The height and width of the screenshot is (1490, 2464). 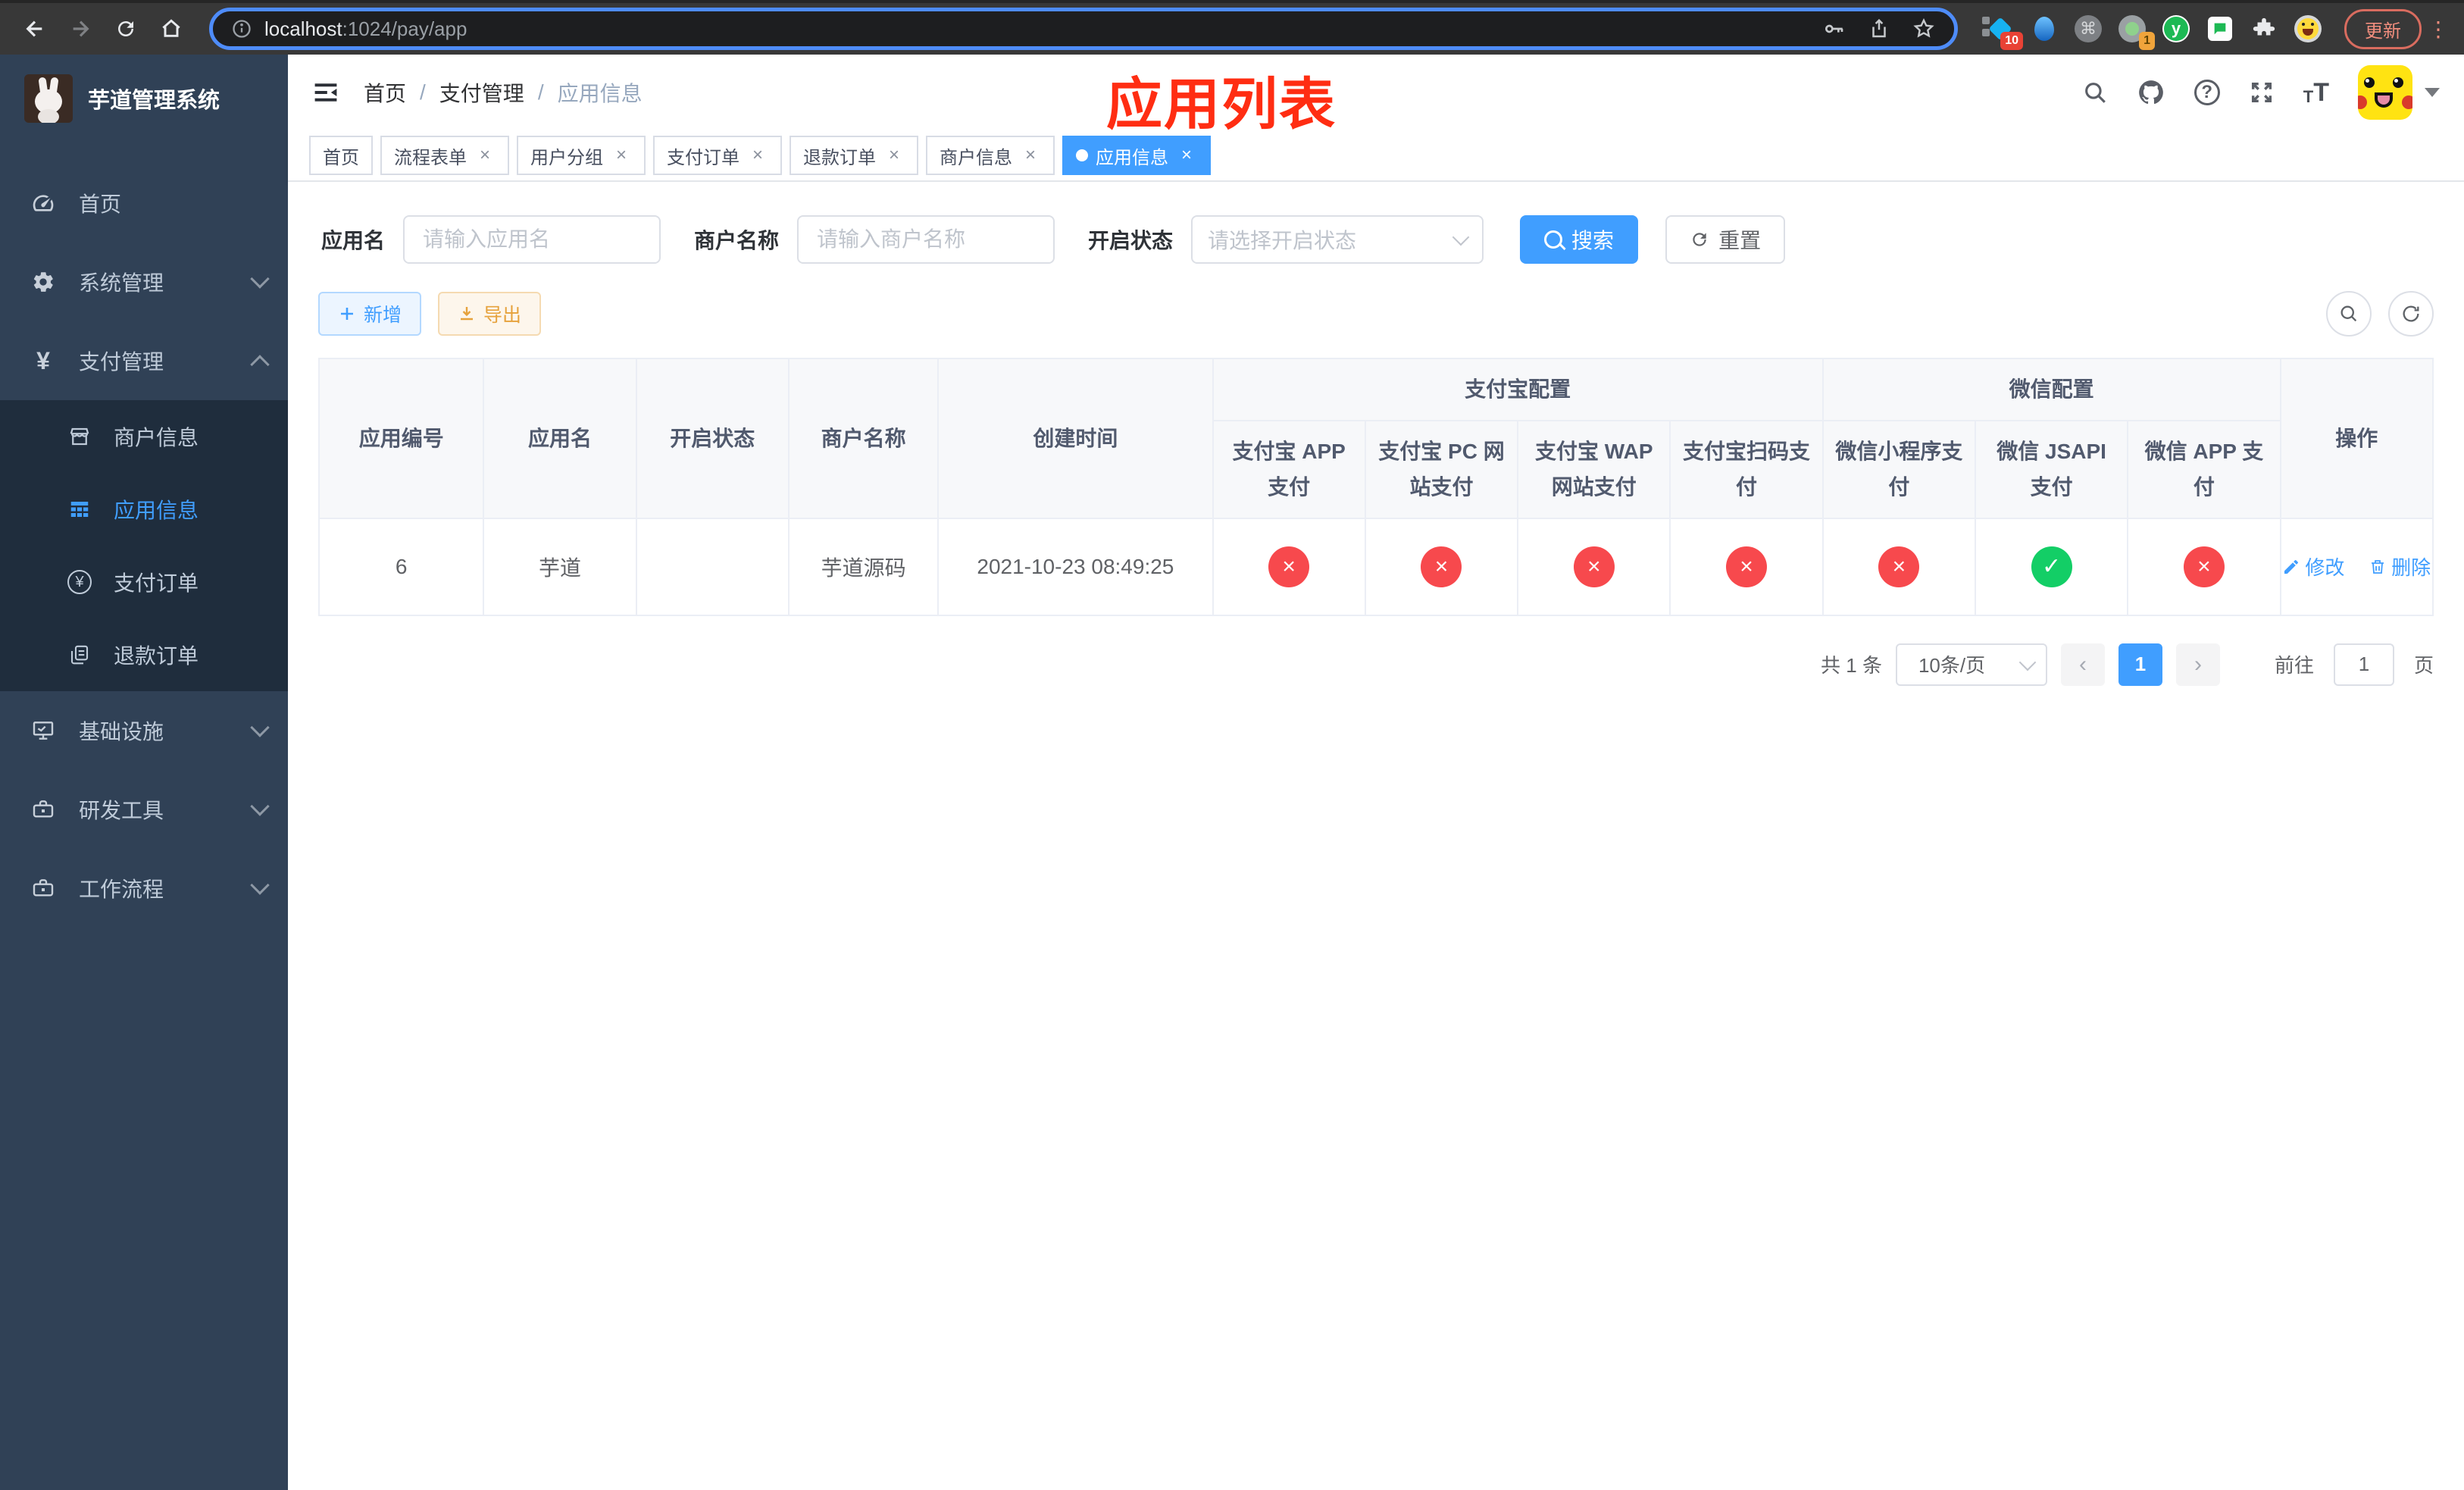 What do you see at coordinates (2264, 29) in the screenshot?
I see `extensions-puzzle-icon` at bounding box center [2264, 29].